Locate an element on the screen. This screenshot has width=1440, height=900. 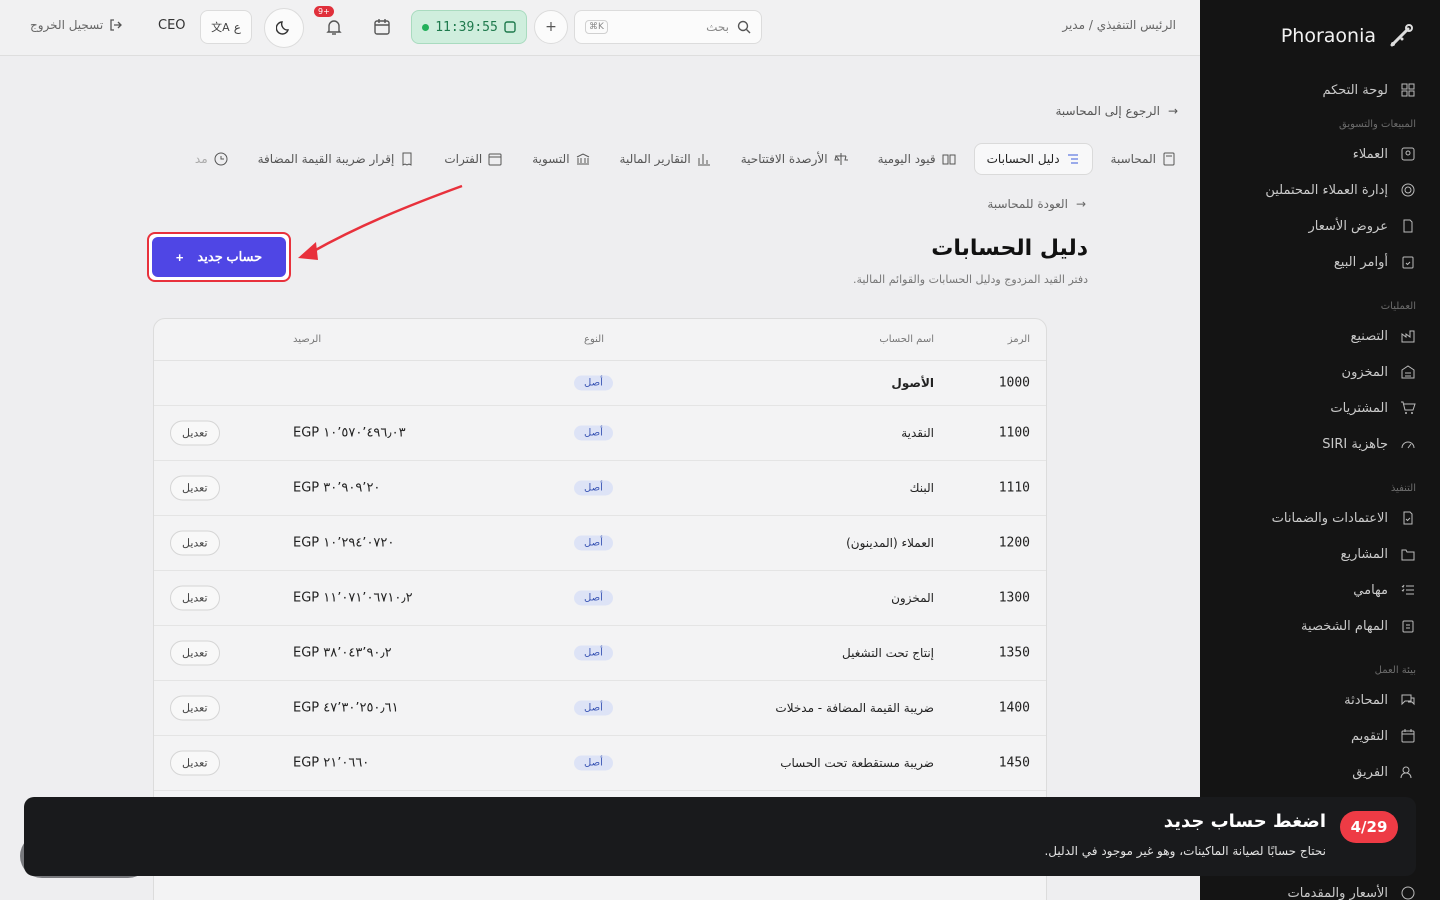
tab-label: الأرصدة الافتتاحية is located at coordinates (784, 159).